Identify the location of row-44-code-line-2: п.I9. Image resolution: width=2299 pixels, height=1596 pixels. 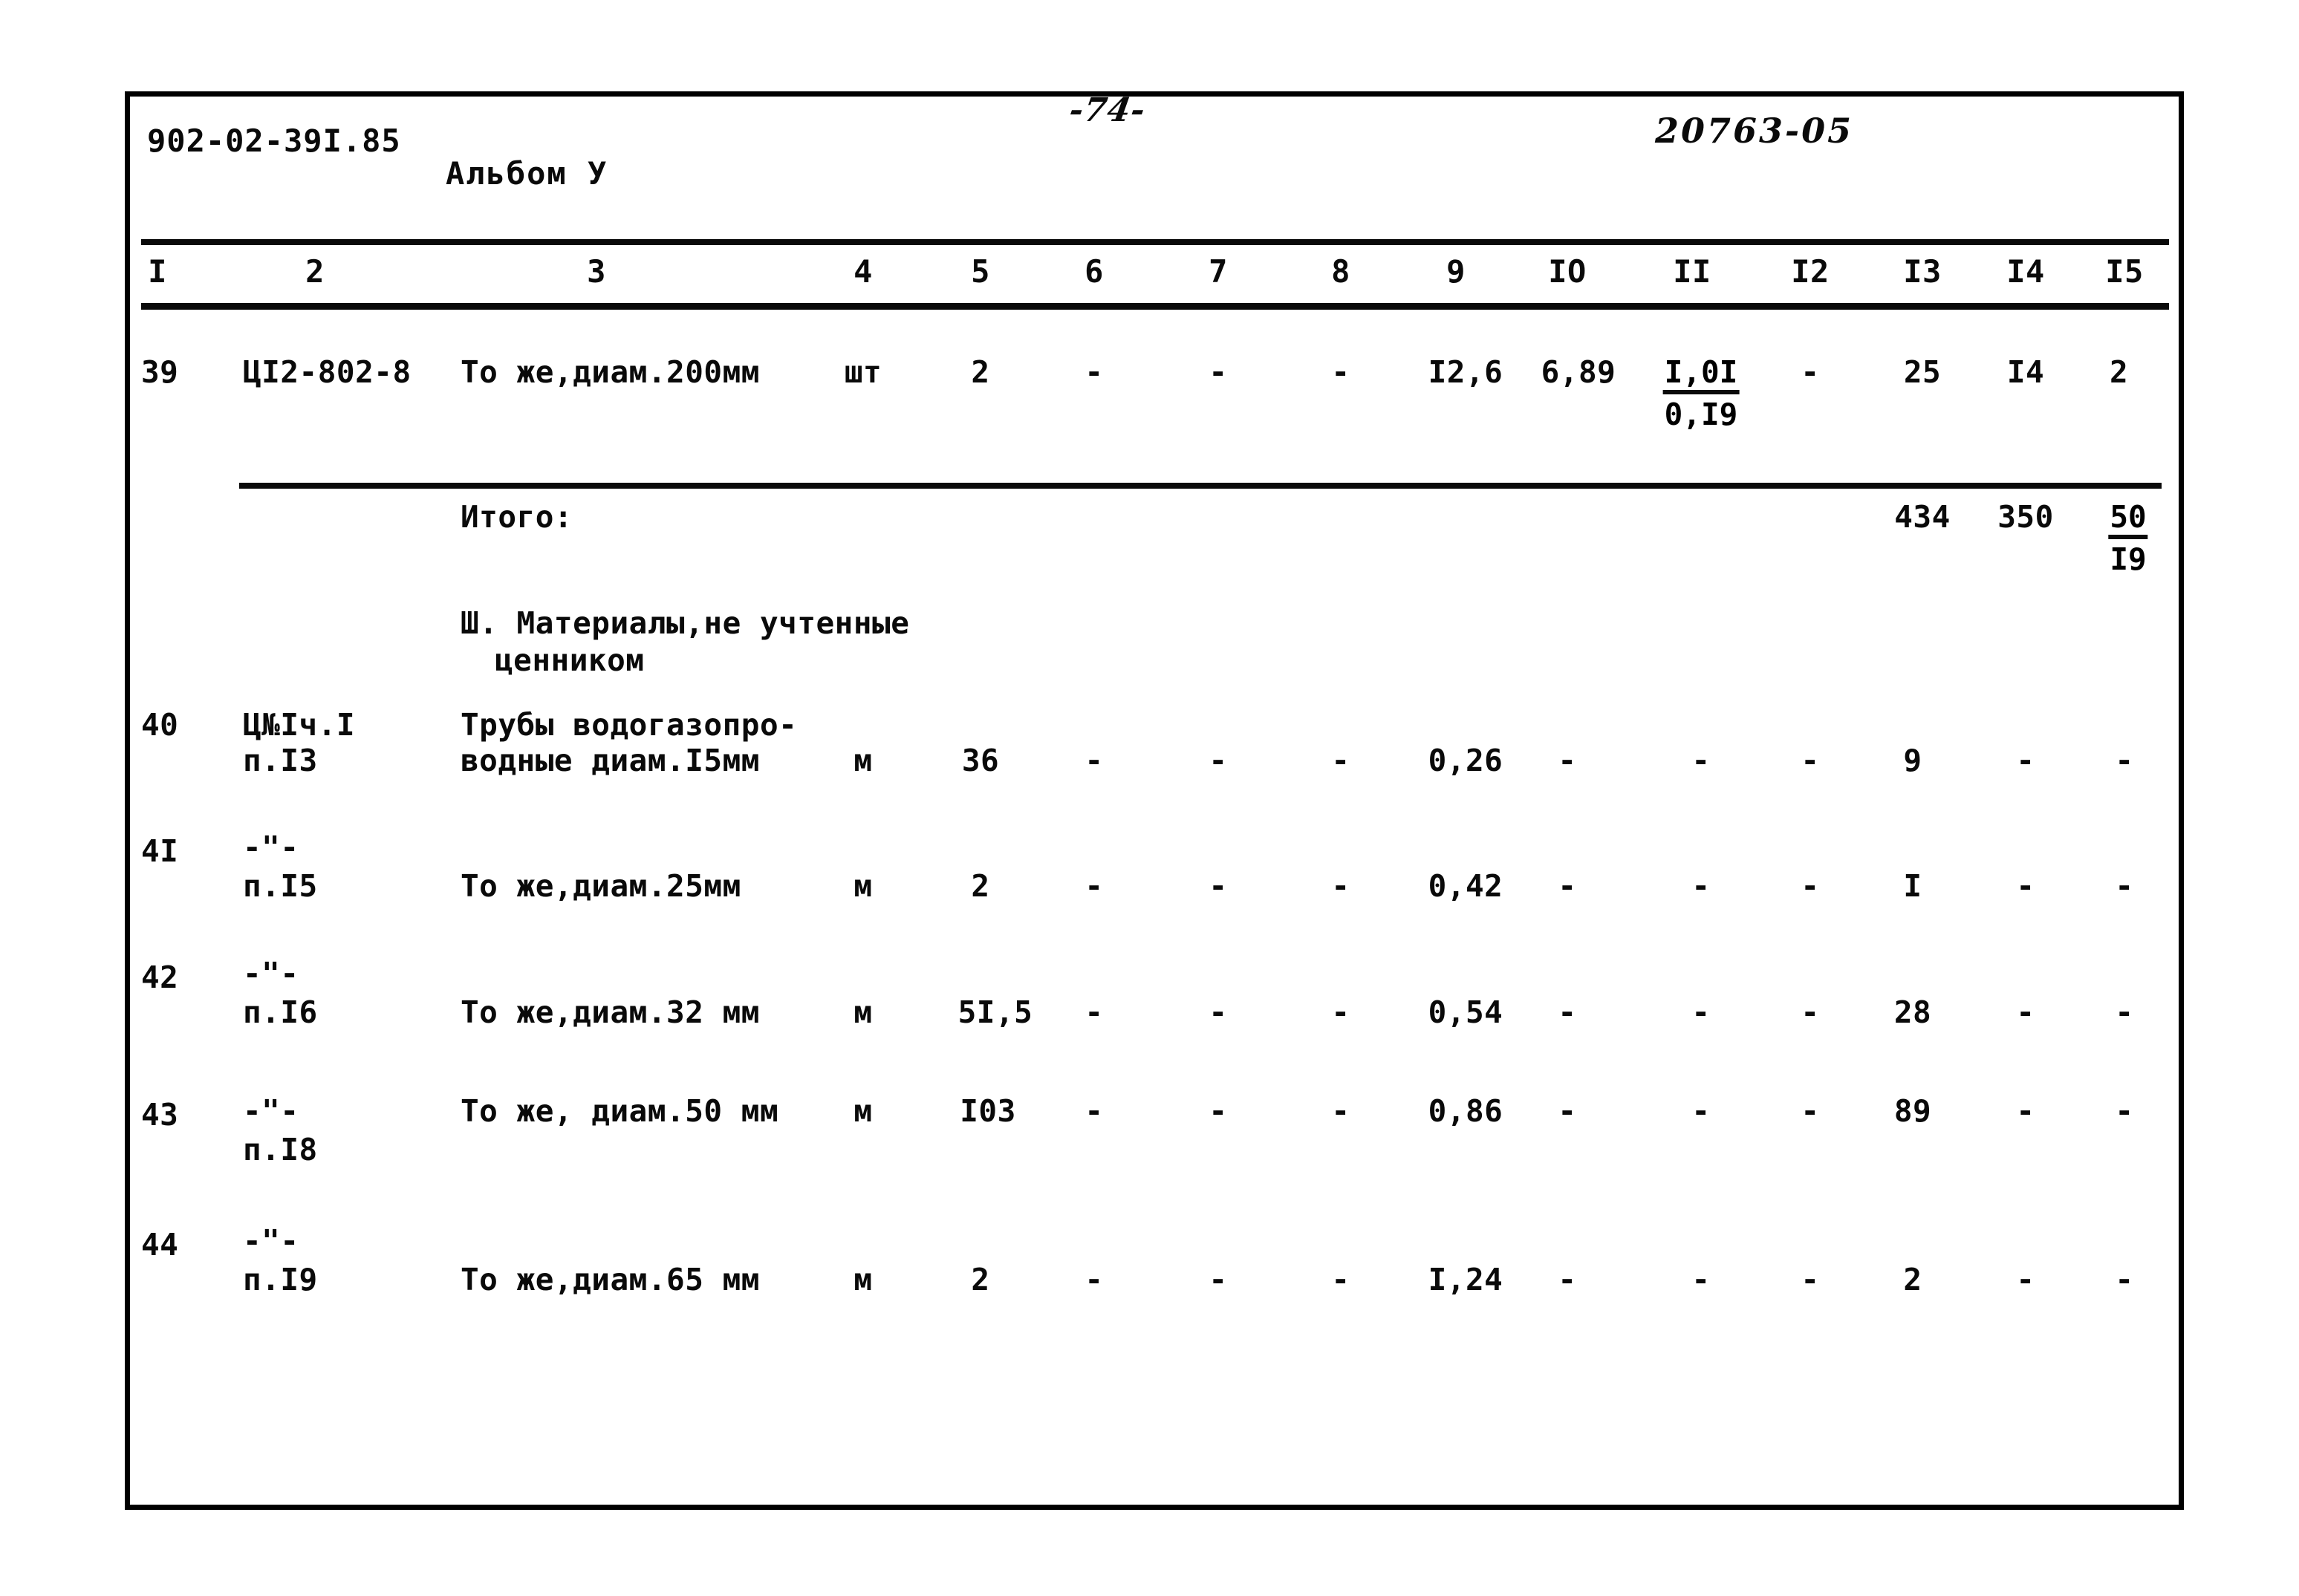
(280, 1279).